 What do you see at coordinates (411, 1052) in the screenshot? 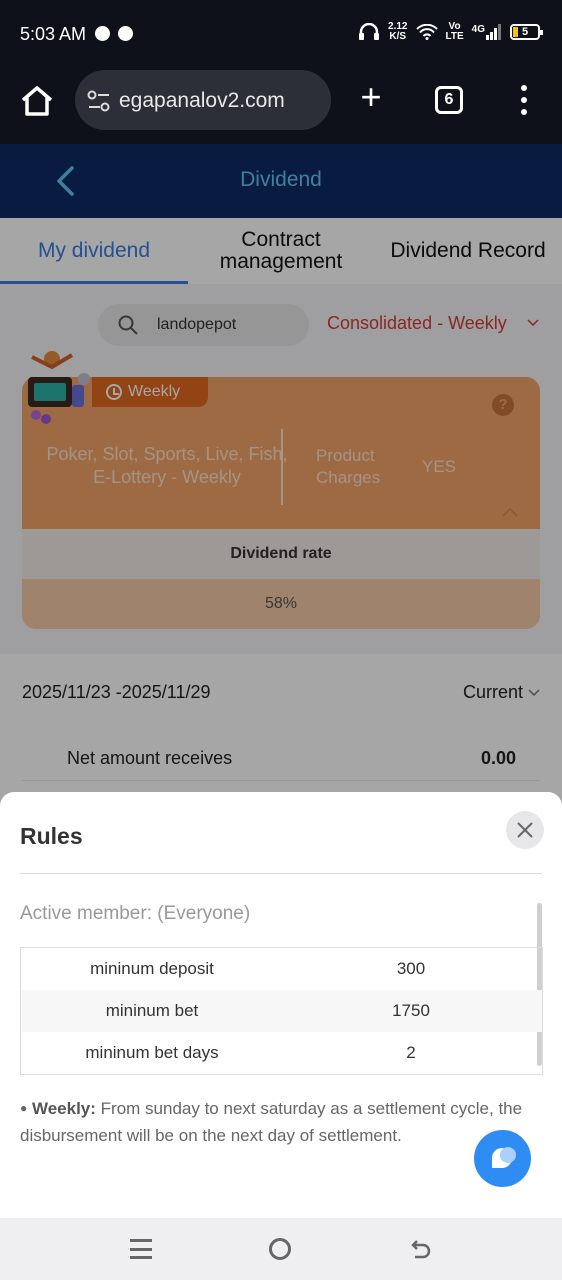
I see `rule-value: 2` at bounding box center [411, 1052].